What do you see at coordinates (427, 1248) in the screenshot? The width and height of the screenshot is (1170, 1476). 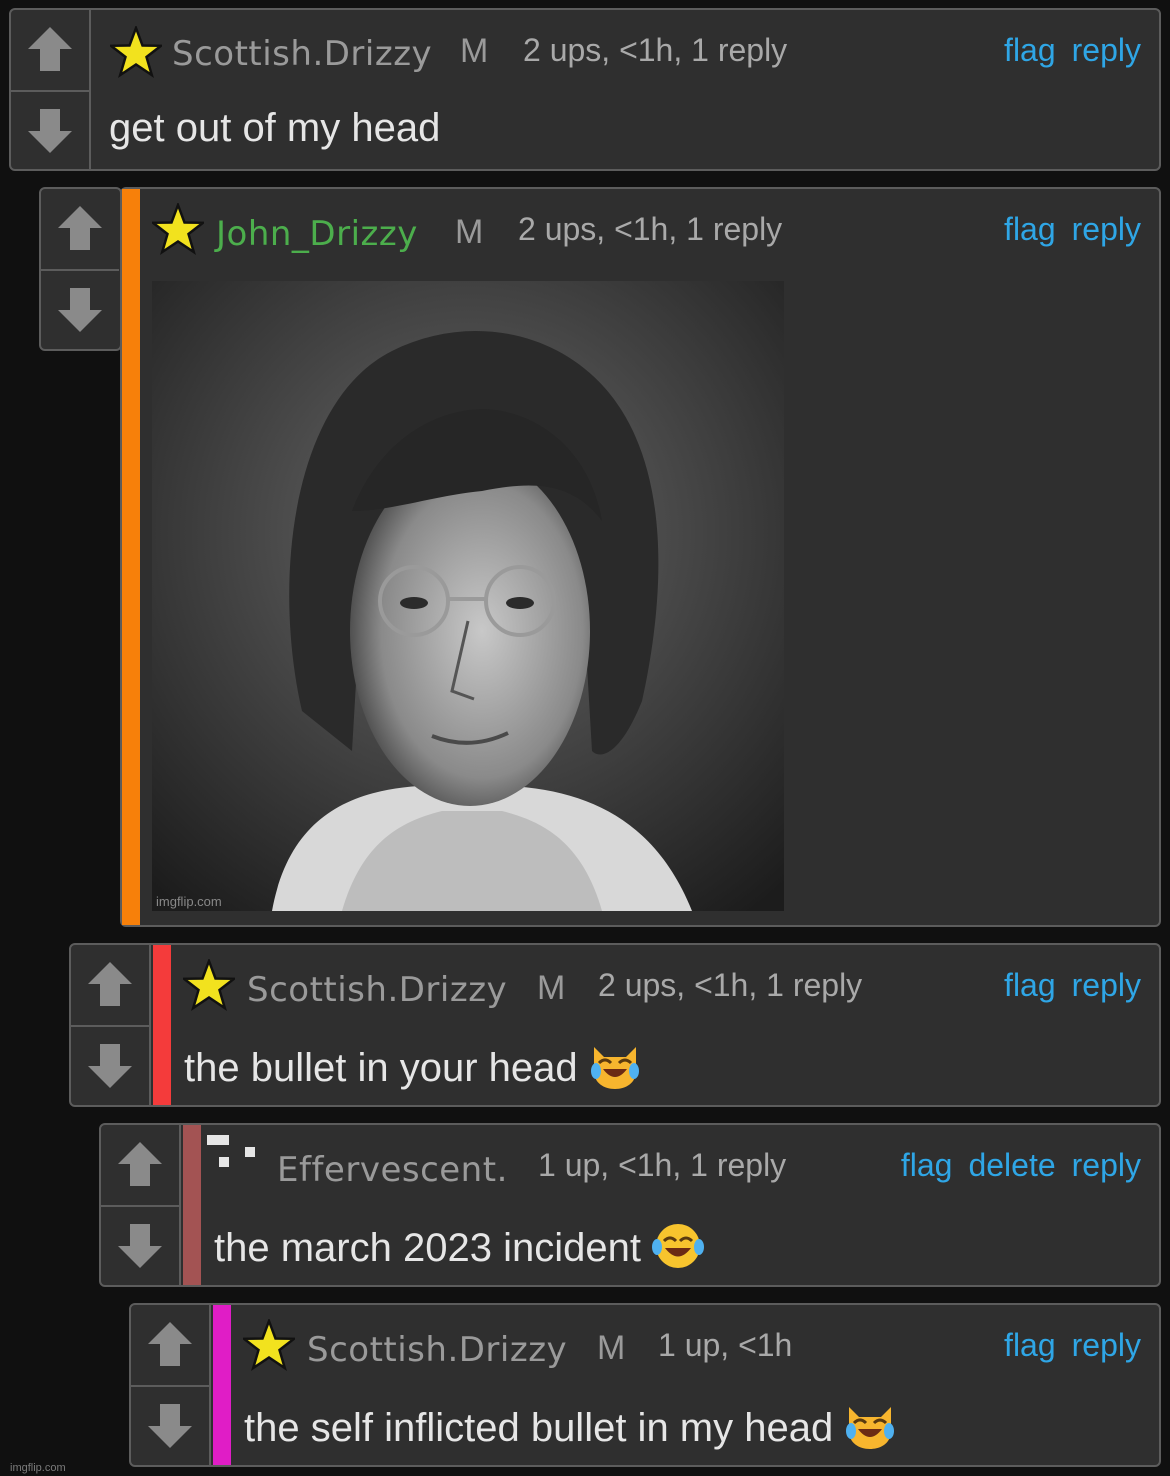 I see `comment-body: the march 2023 incident` at bounding box center [427, 1248].